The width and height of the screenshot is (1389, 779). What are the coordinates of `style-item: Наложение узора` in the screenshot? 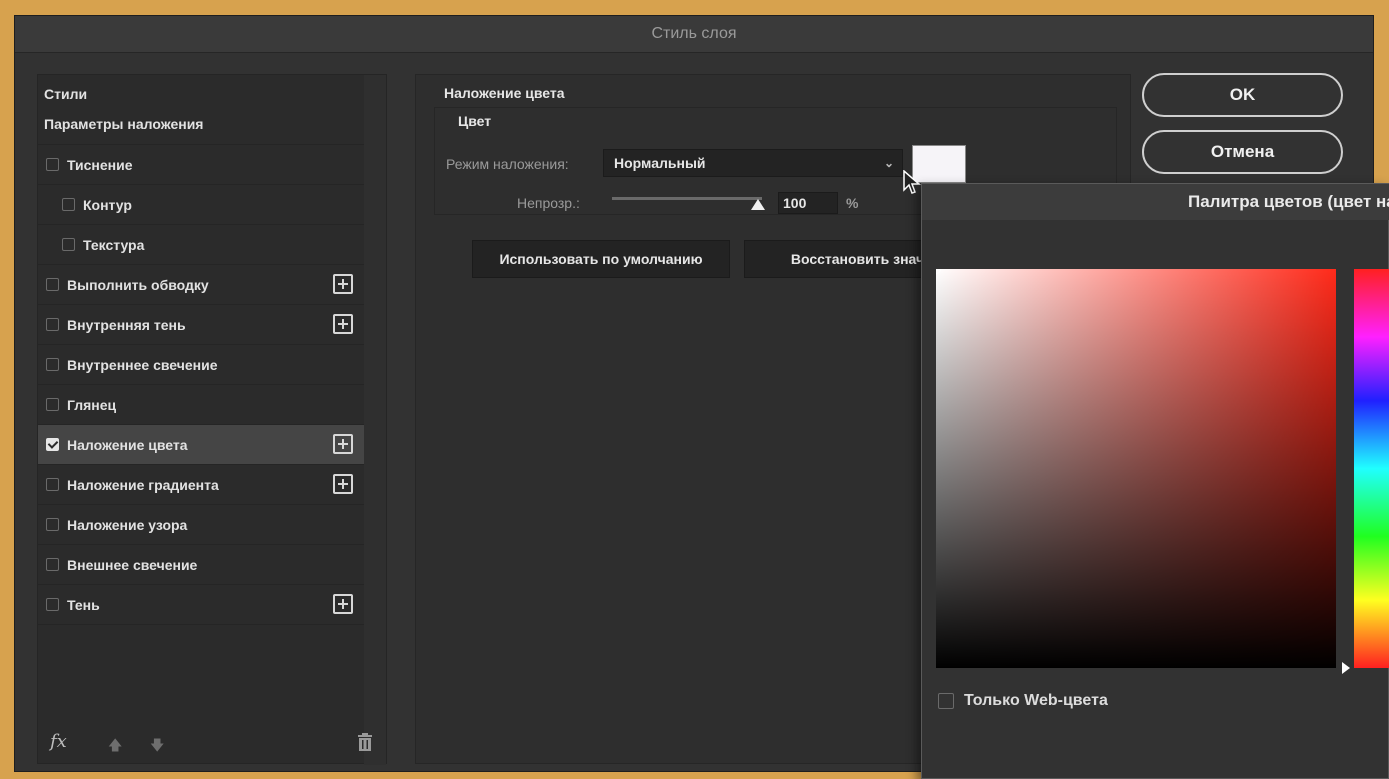 It's located at (201, 525).